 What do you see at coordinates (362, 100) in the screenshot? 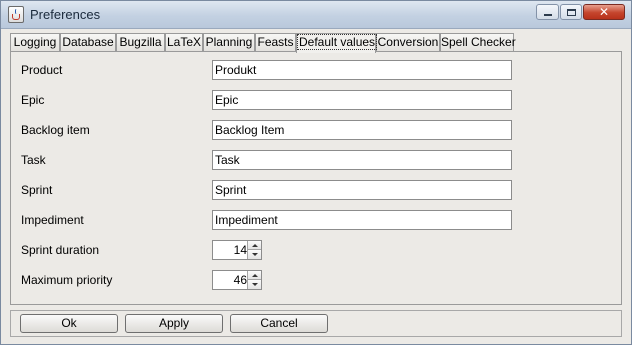
I see `epic-field: Epic` at bounding box center [362, 100].